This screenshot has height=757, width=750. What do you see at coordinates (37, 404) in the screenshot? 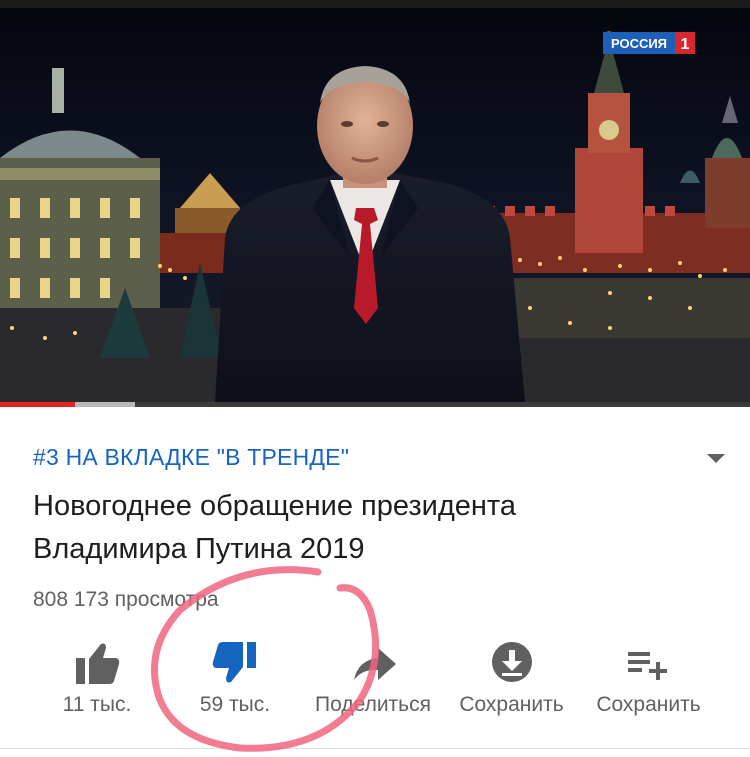
I see `progress-played` at bounding box center [37, 404].